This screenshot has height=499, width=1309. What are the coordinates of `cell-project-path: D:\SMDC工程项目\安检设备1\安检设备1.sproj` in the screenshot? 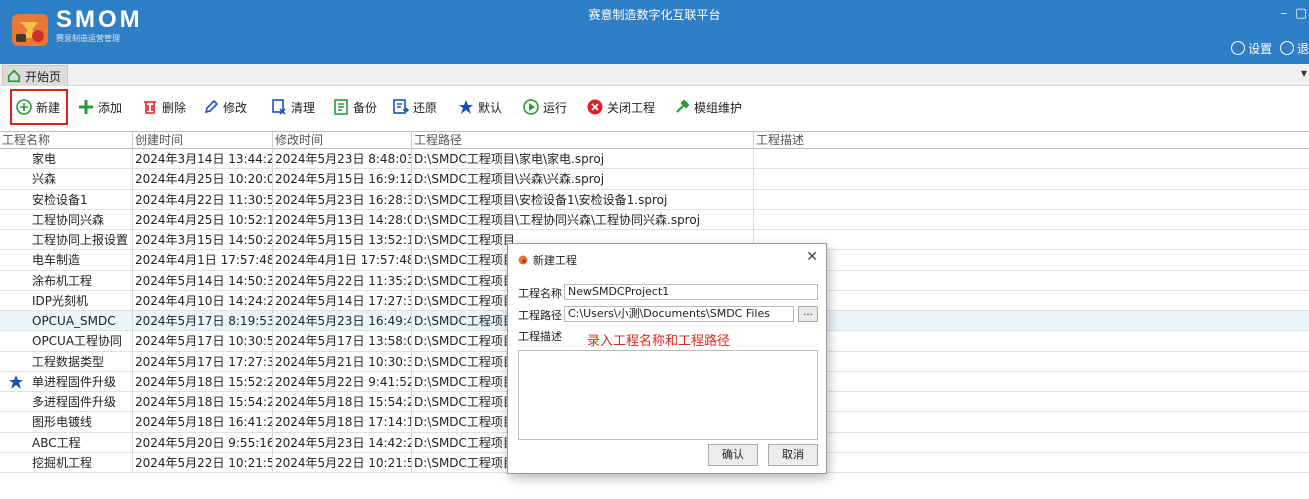 It's located at (583, 199).